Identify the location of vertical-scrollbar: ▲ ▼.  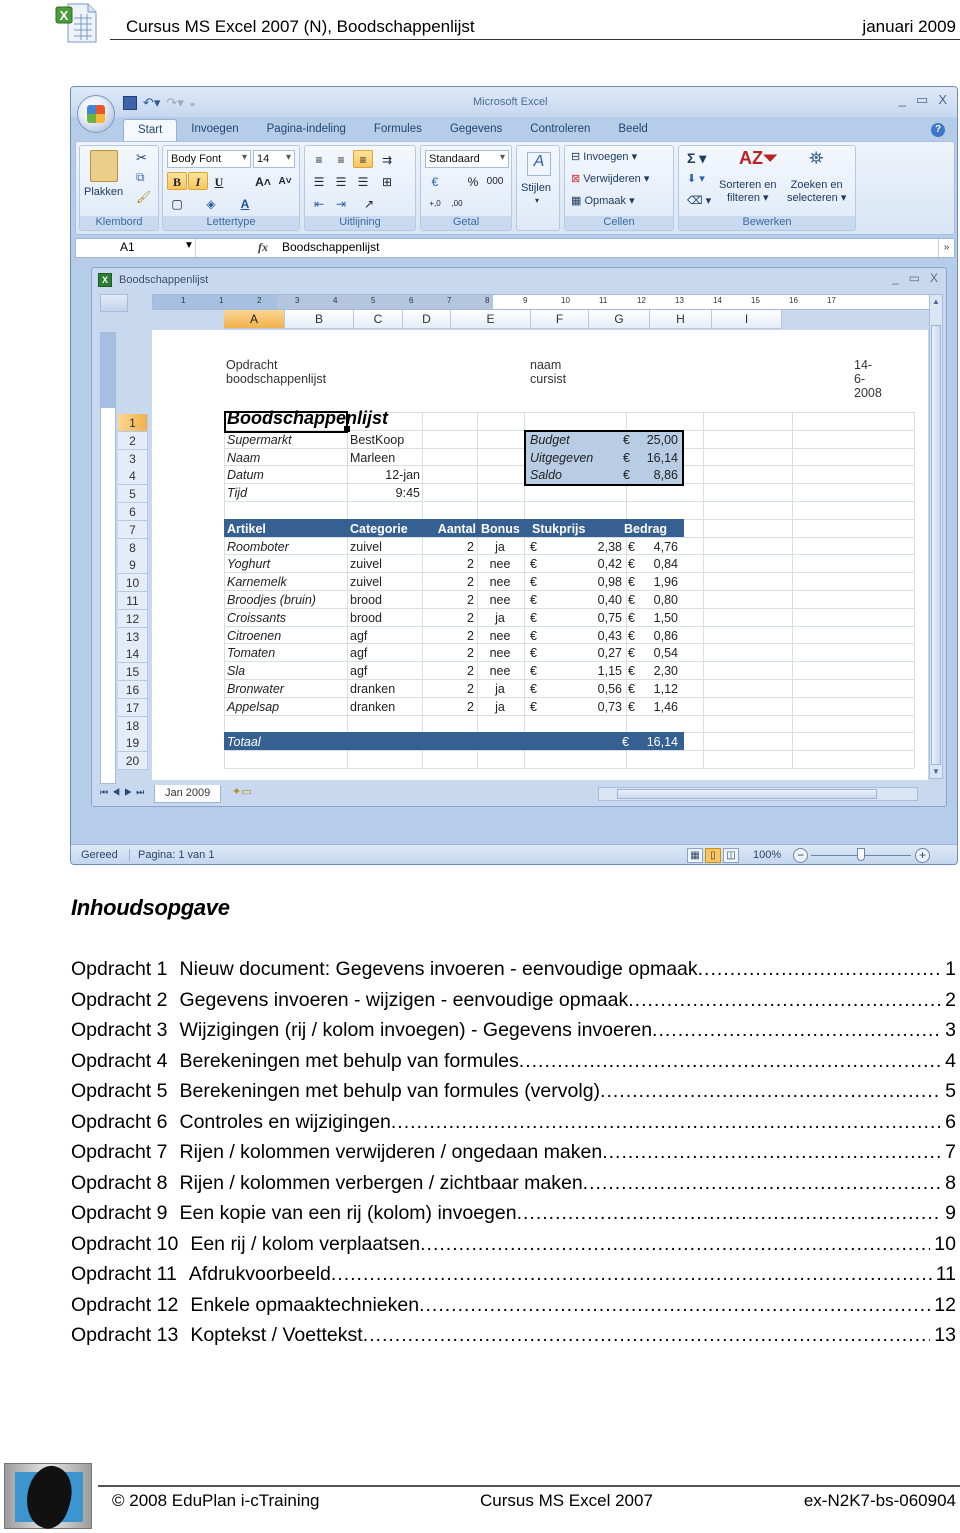
(936, 536).